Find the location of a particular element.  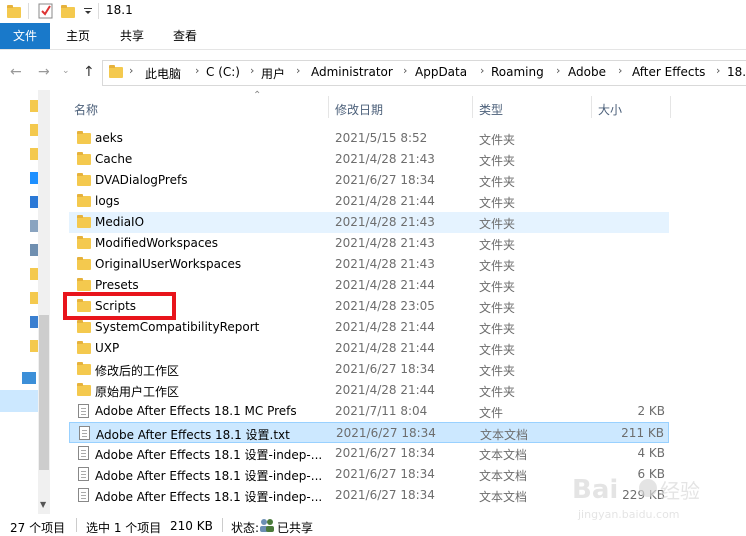

file-name: 原始用户工作区 is located at coordinates (137, 392).